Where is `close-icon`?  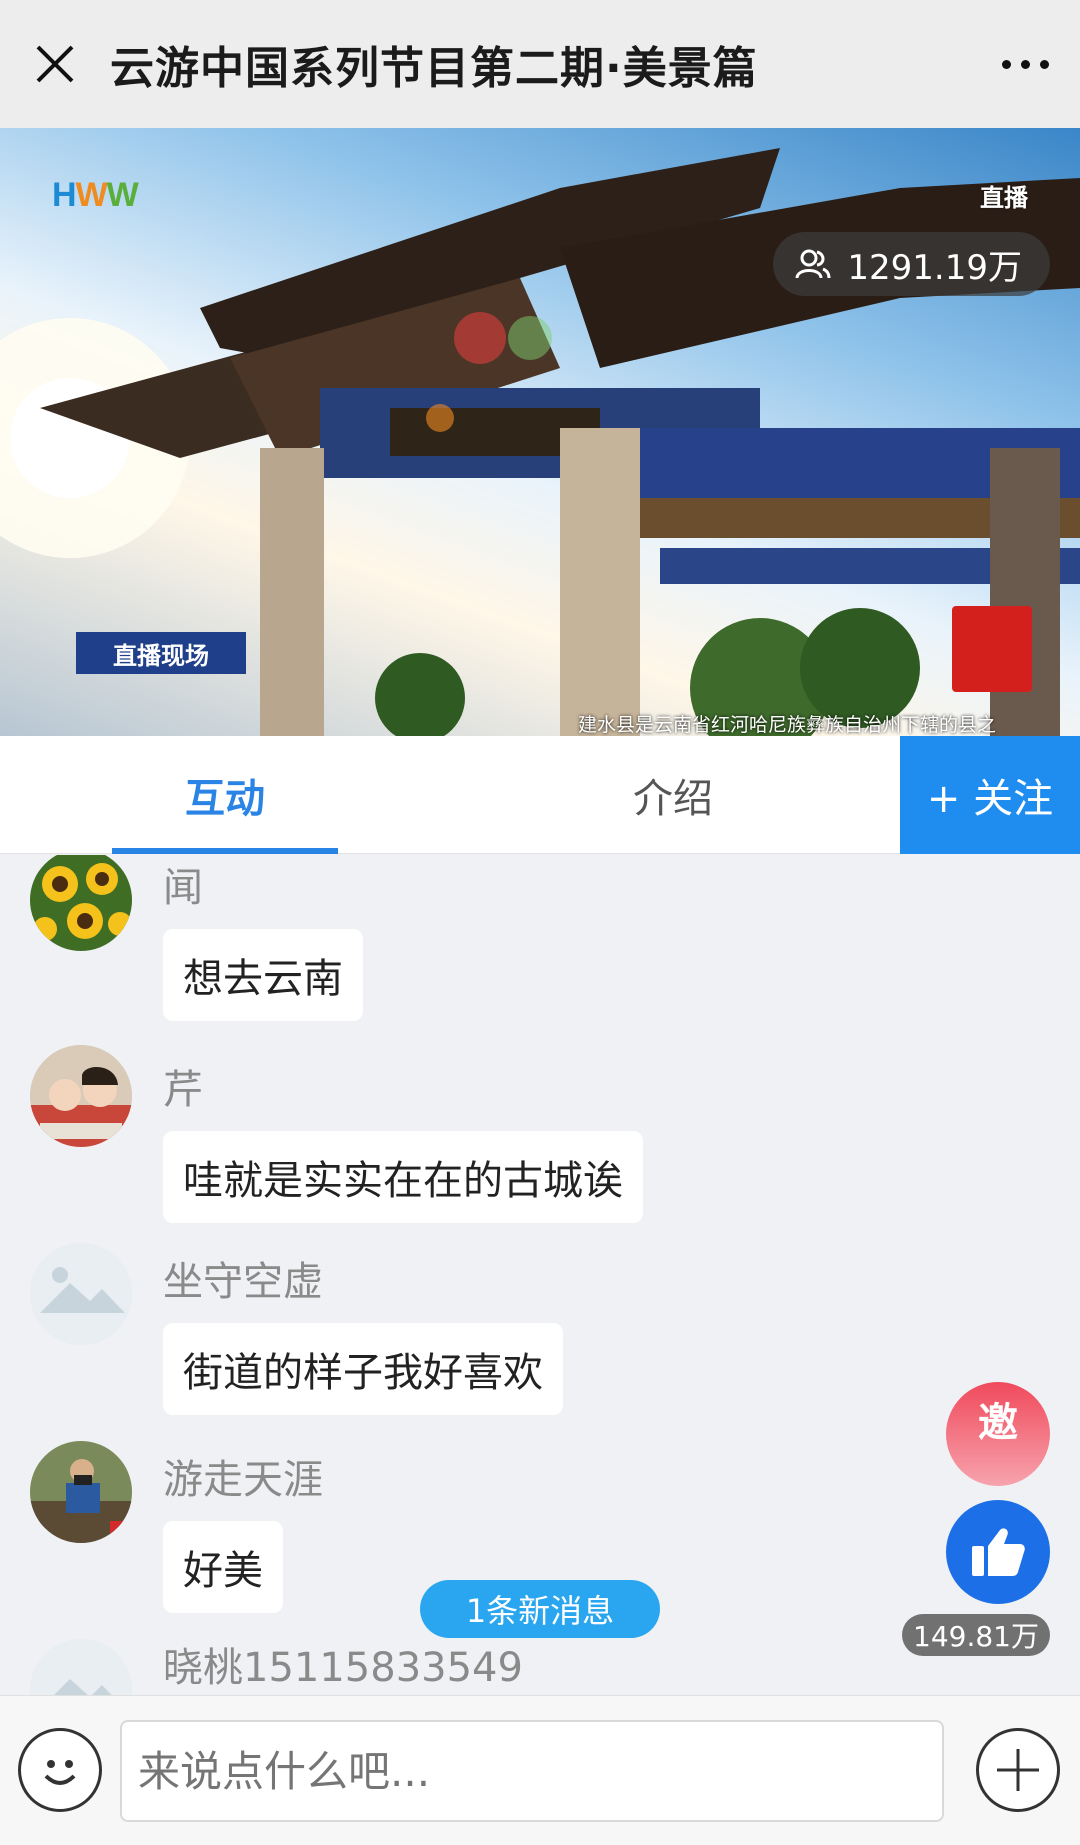
close-icon is located at coordinates (55, 64).